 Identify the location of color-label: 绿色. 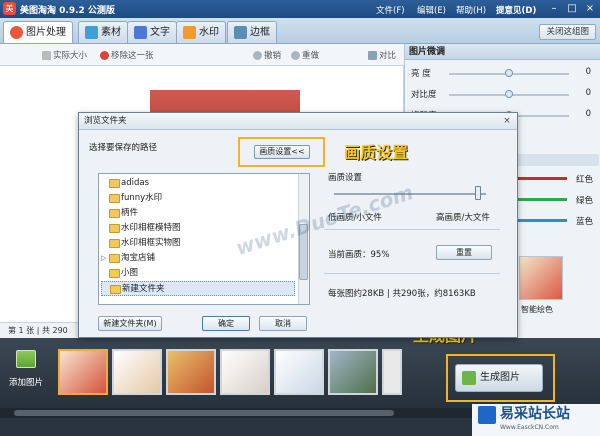
(584, 201).